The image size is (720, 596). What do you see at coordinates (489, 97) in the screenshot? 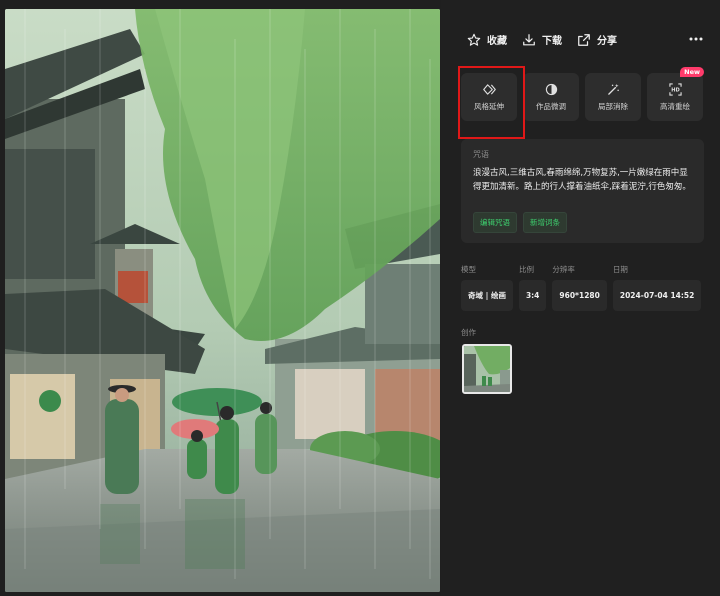
I see `style-extend-button: 风格延伸` at bounding box center [489, 97].